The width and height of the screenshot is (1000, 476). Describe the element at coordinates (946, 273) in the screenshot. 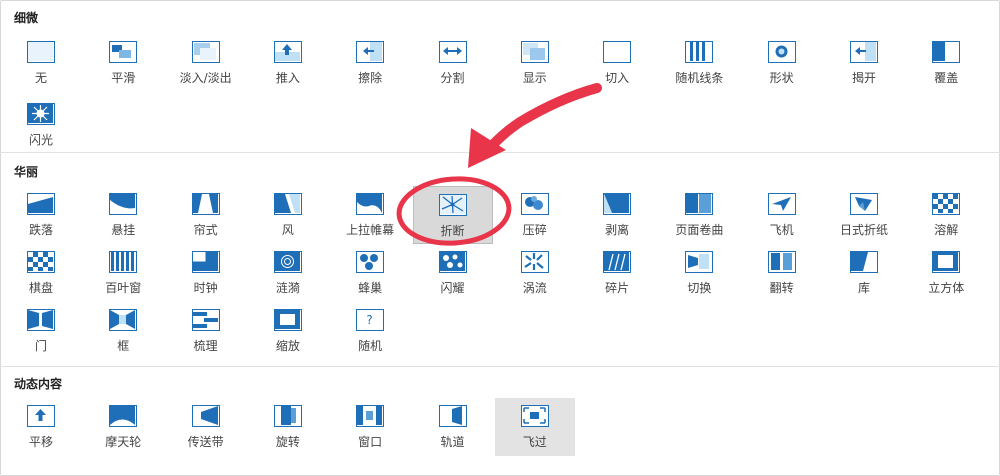

I see `transition-cube: 立方体` at that location.